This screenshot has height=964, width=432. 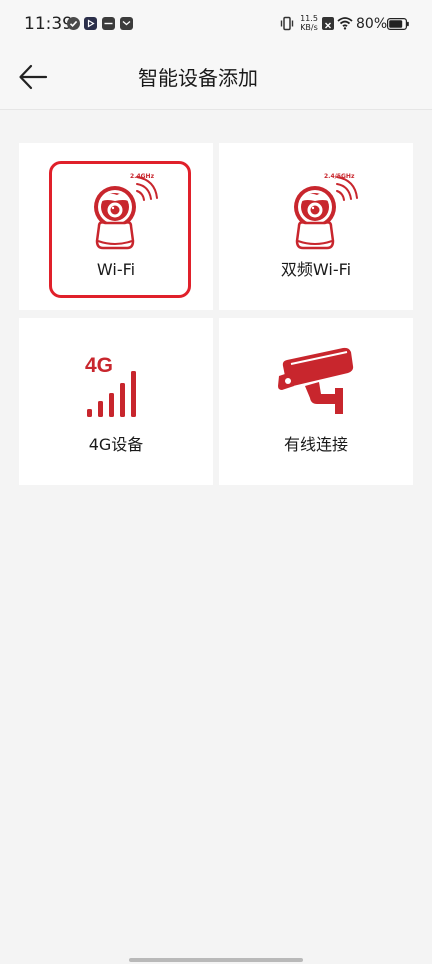 I want to click on battery-percent: 80%, so click(x=372, y=24).